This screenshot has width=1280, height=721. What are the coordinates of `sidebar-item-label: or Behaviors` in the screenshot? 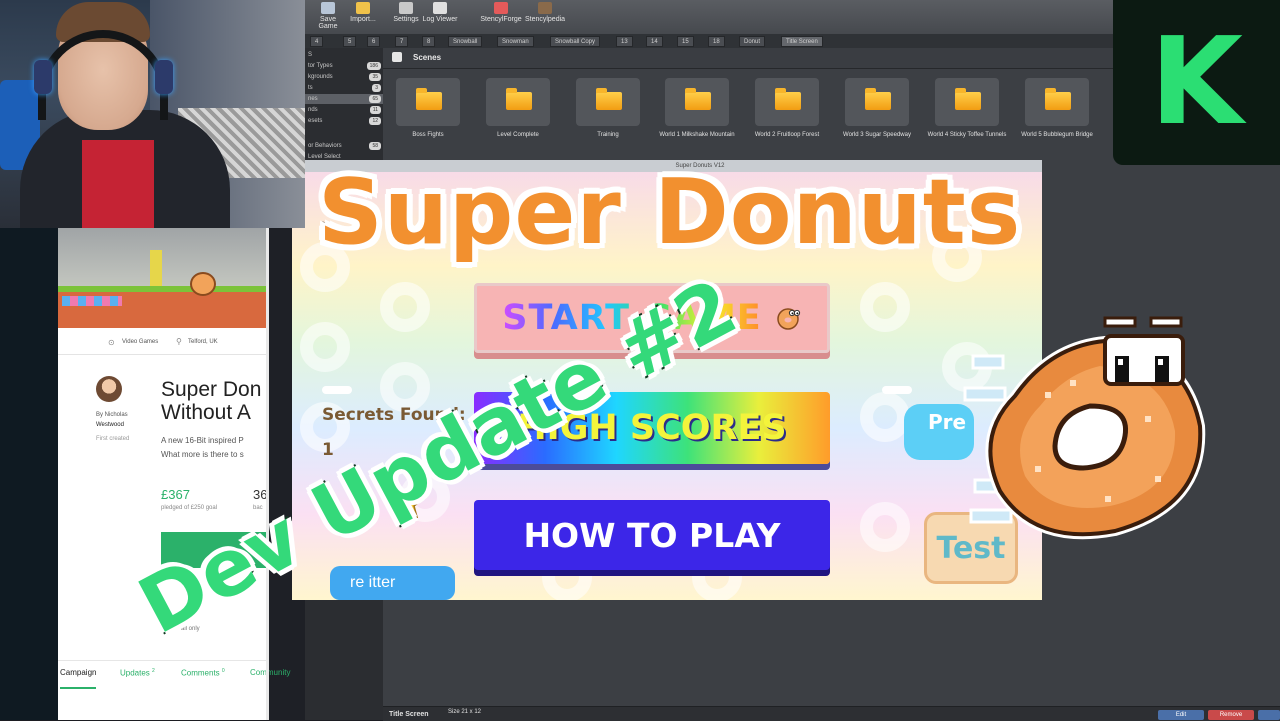 It's located at (325, 146).